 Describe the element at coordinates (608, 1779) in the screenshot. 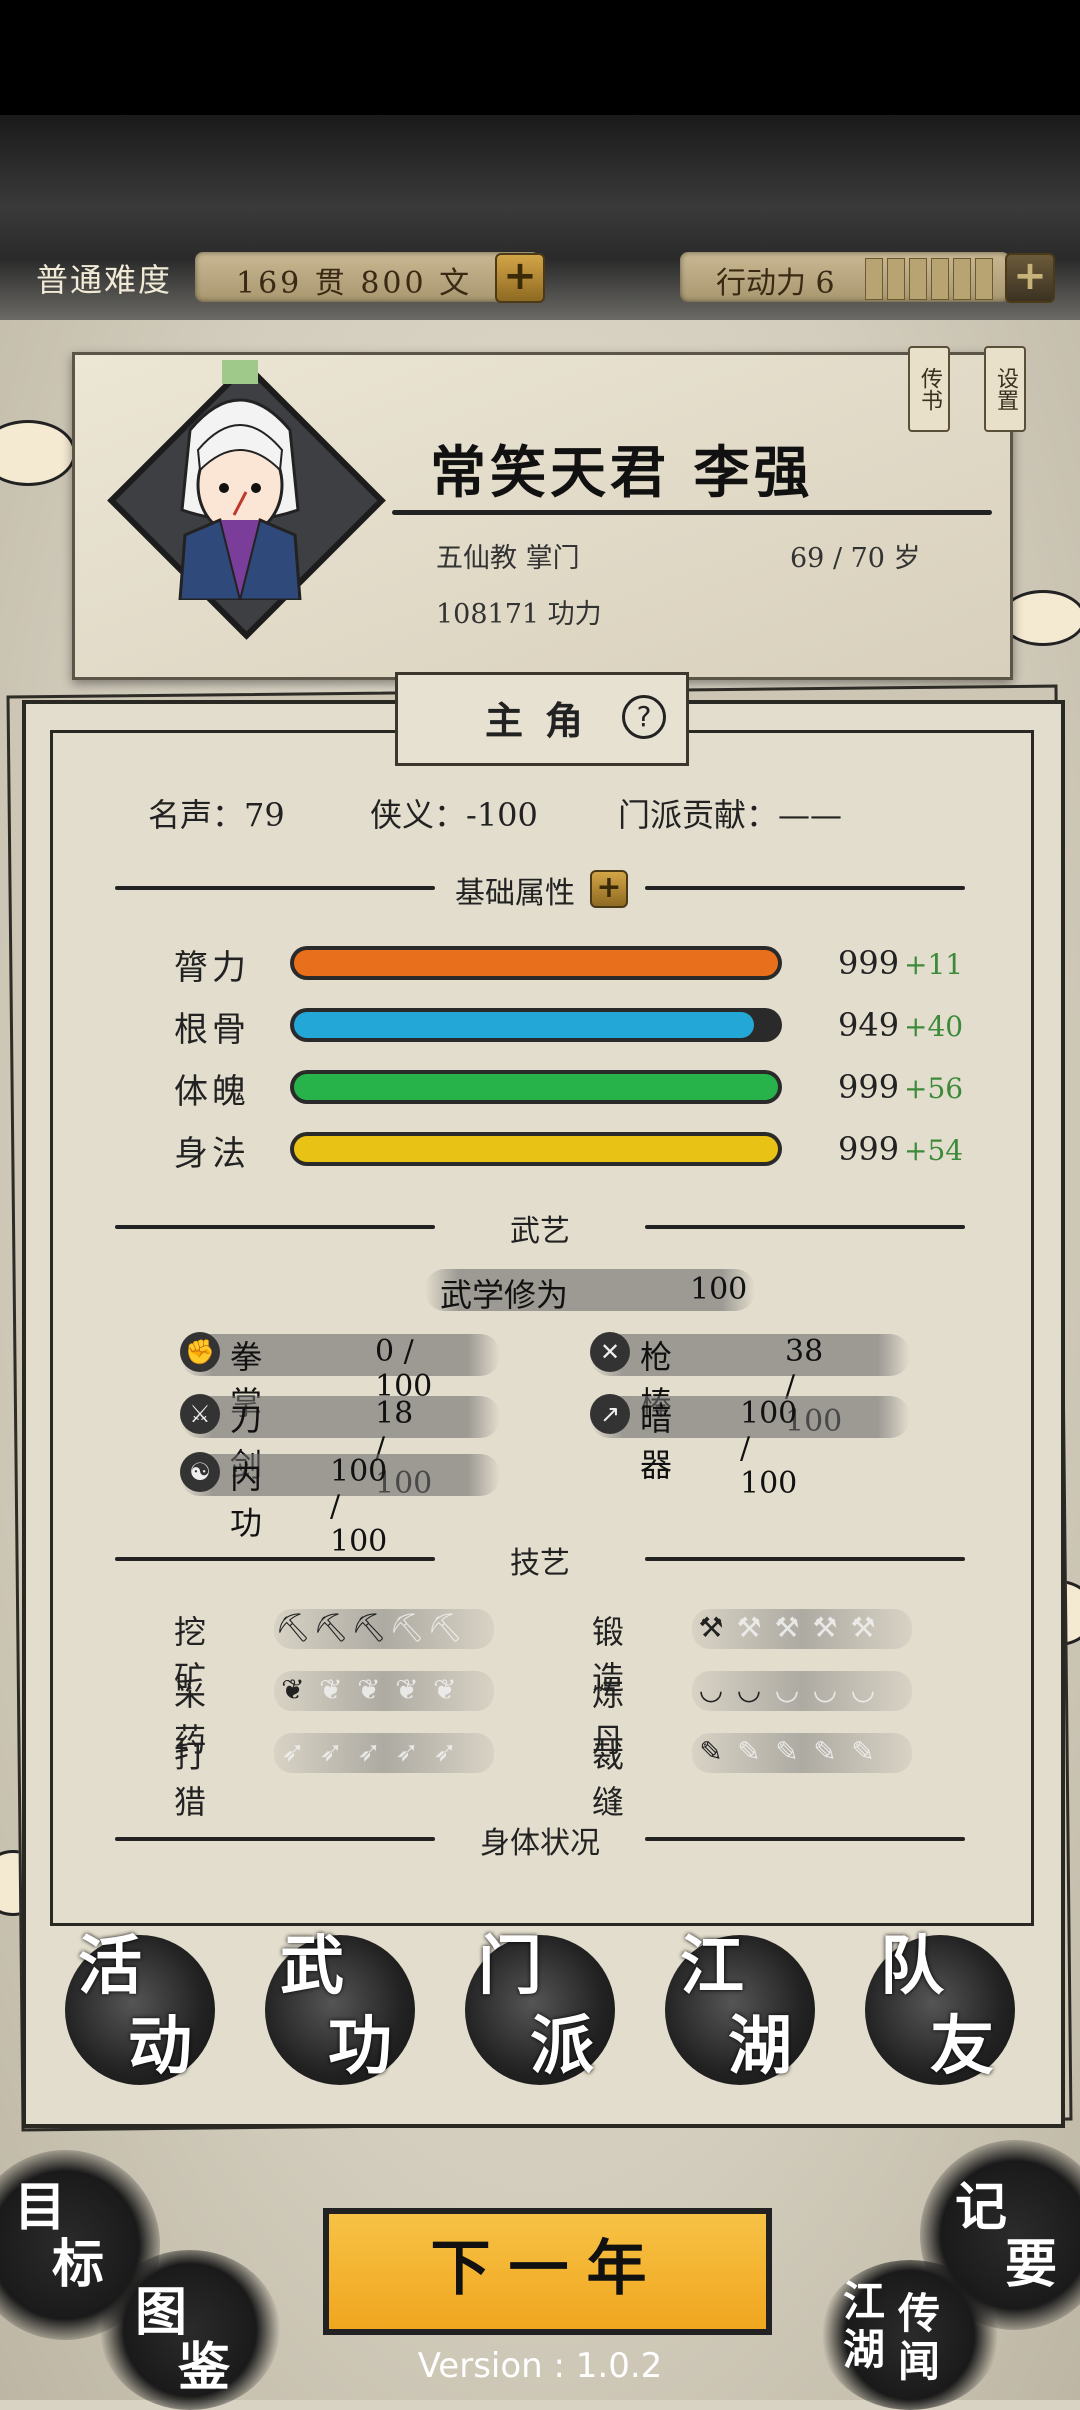

I see `craft-label: 裁缝` at that location.